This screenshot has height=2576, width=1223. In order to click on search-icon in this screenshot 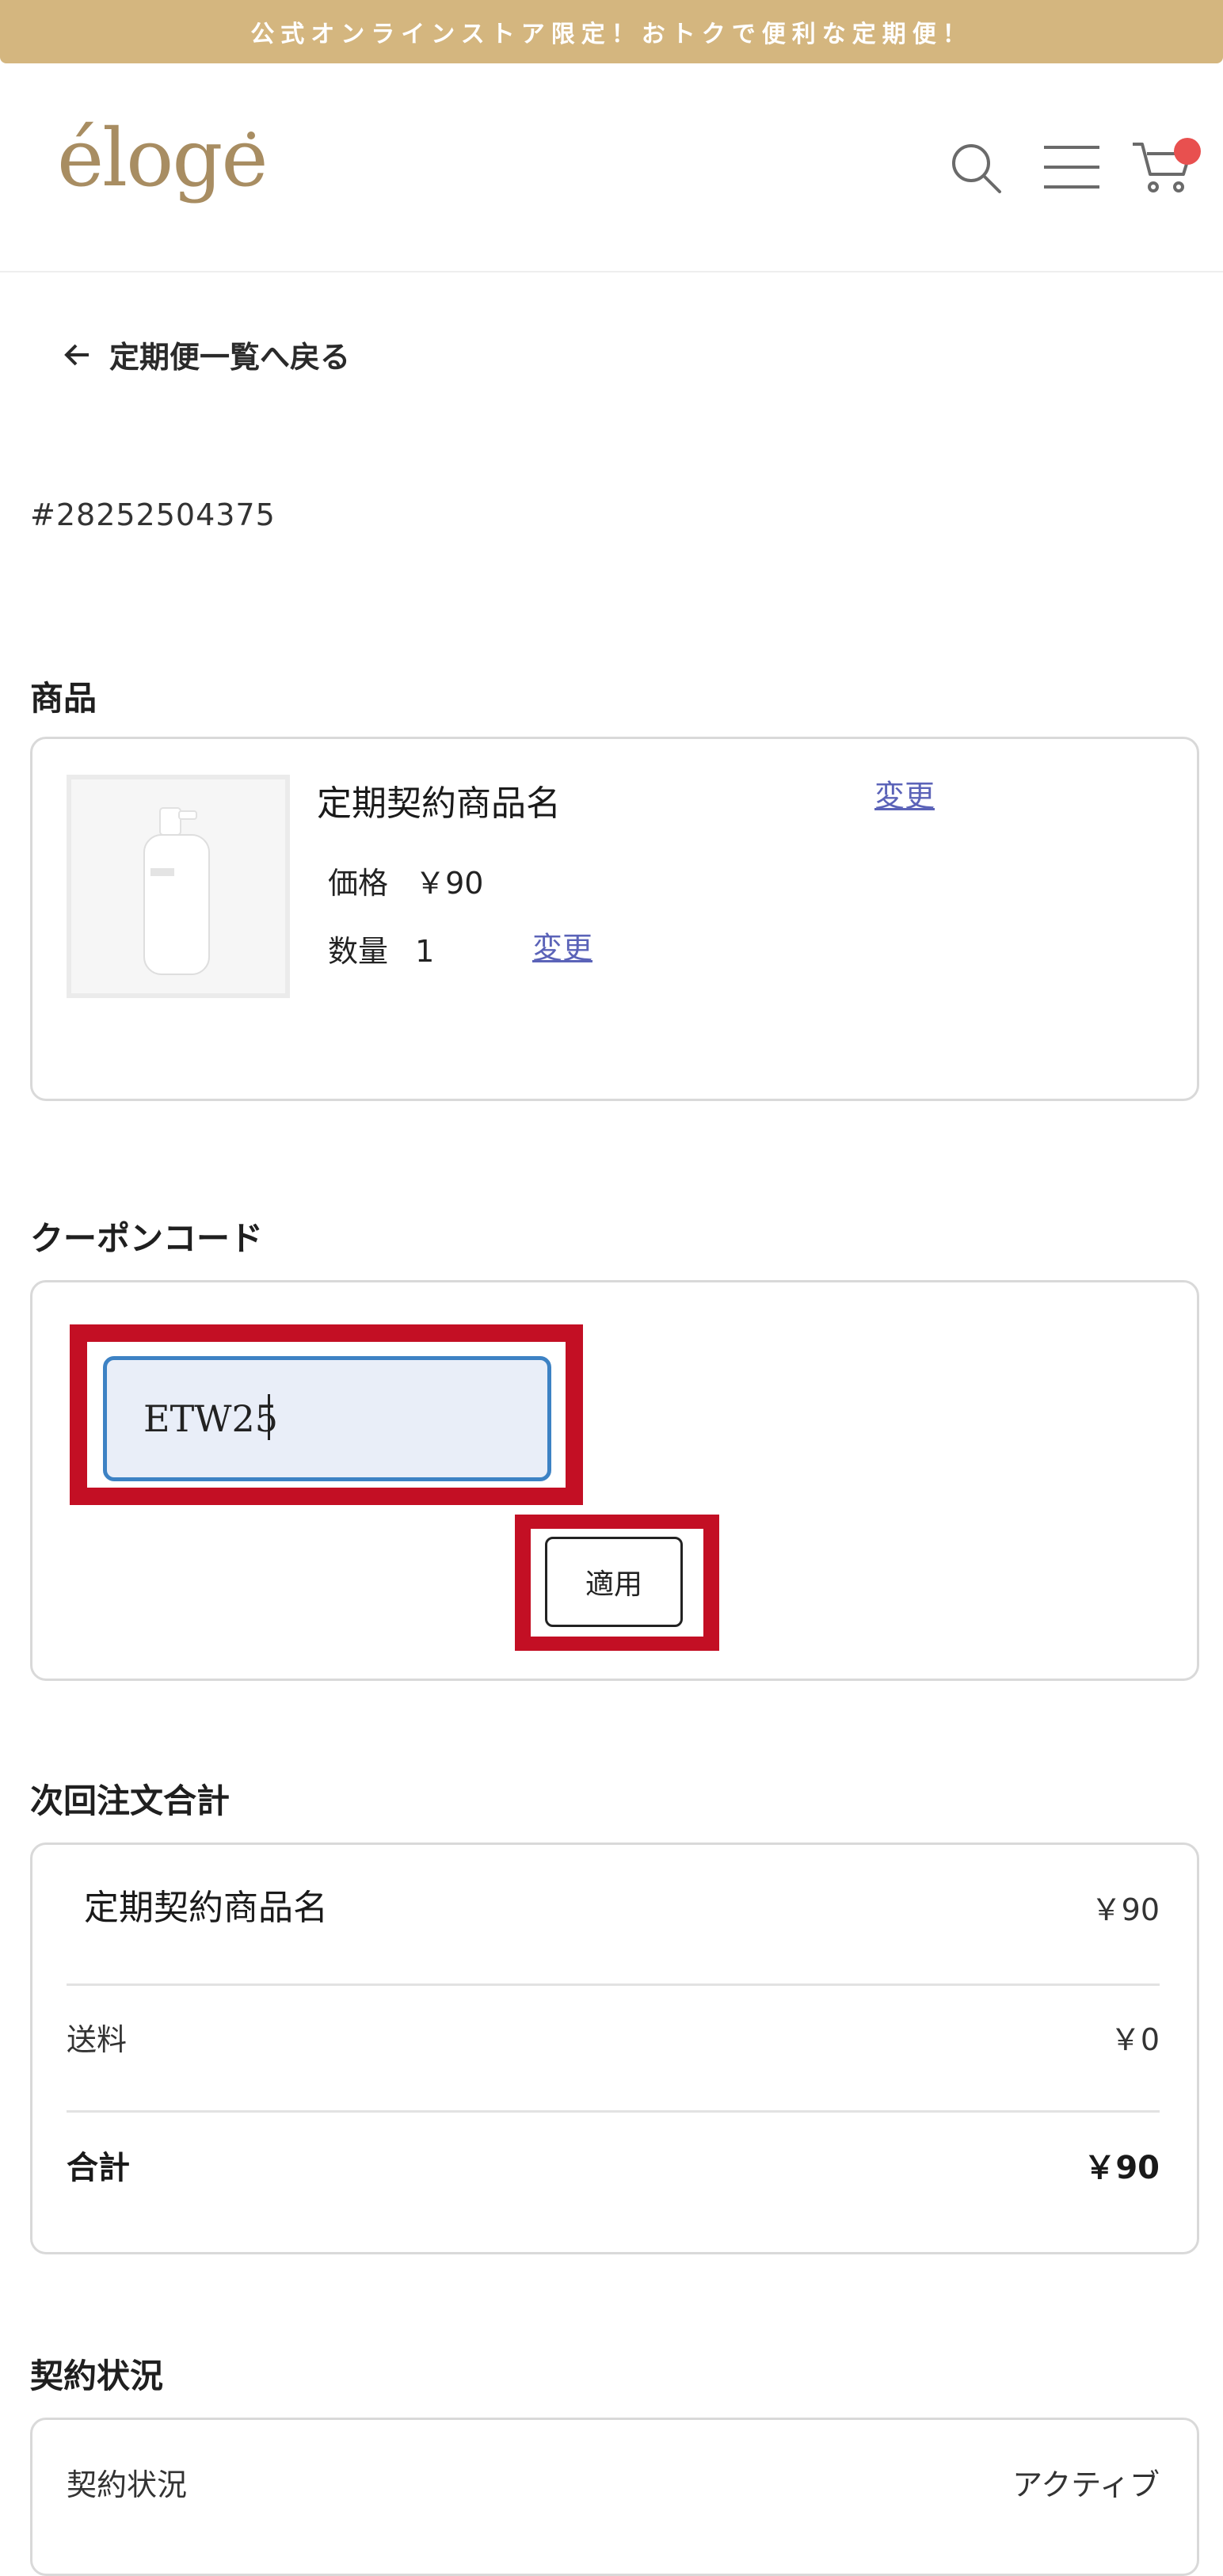, I will do `click(976, 168)`.